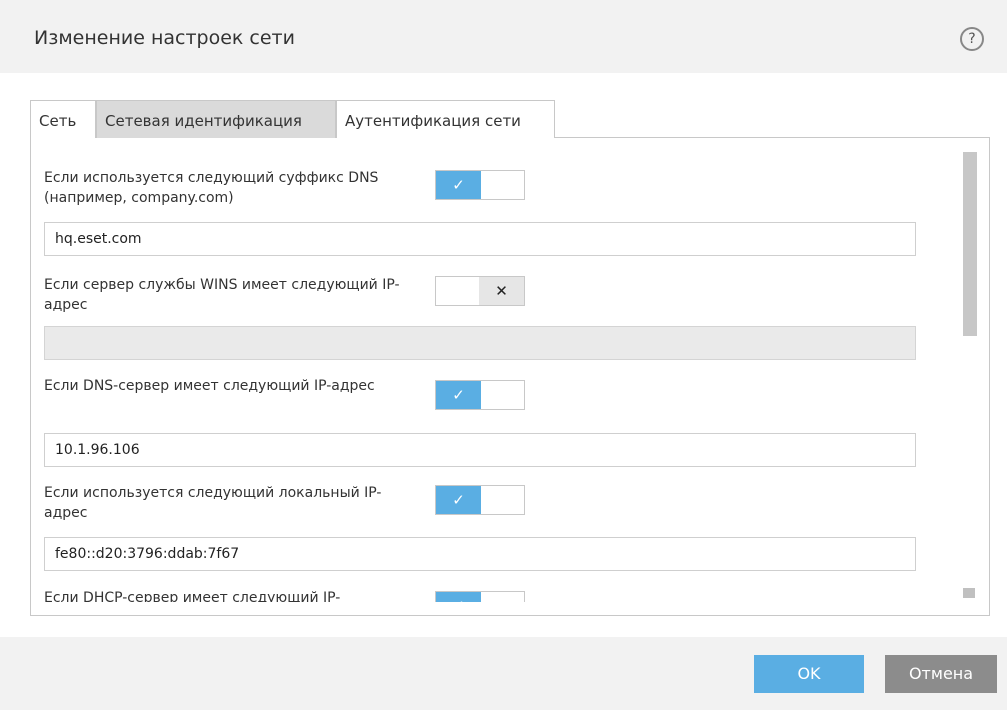 This screenshot has width=1007, height=710. What do you see at coordinates (209, 386) in the screenshot?
I see `dns-server-label: Если DNS-сервер имеет следующий IP-адрес` at bounding box center [209, 386].